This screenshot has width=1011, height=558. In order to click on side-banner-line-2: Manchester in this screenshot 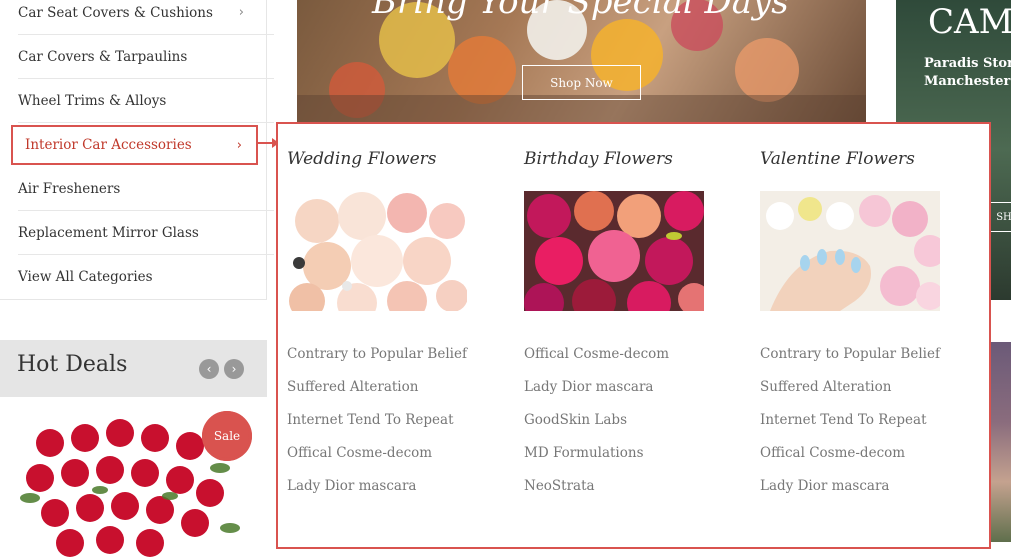, I will do `click(967, 81)`.